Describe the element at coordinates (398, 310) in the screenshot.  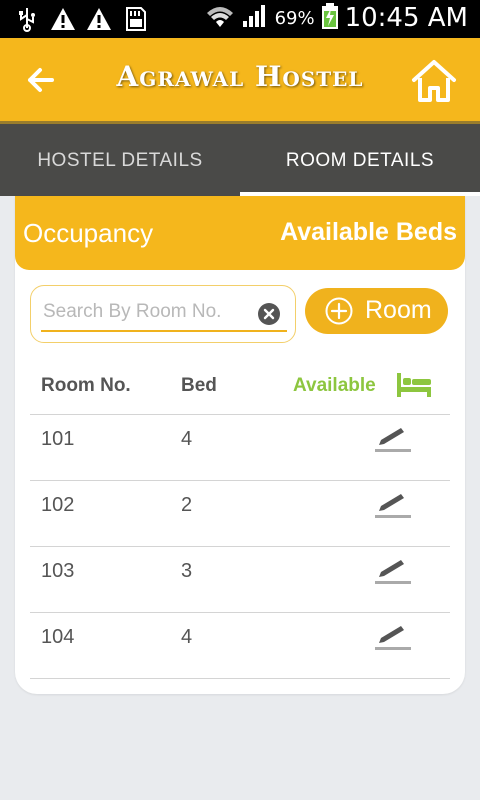
I see `add-room-label: Room` at that location.